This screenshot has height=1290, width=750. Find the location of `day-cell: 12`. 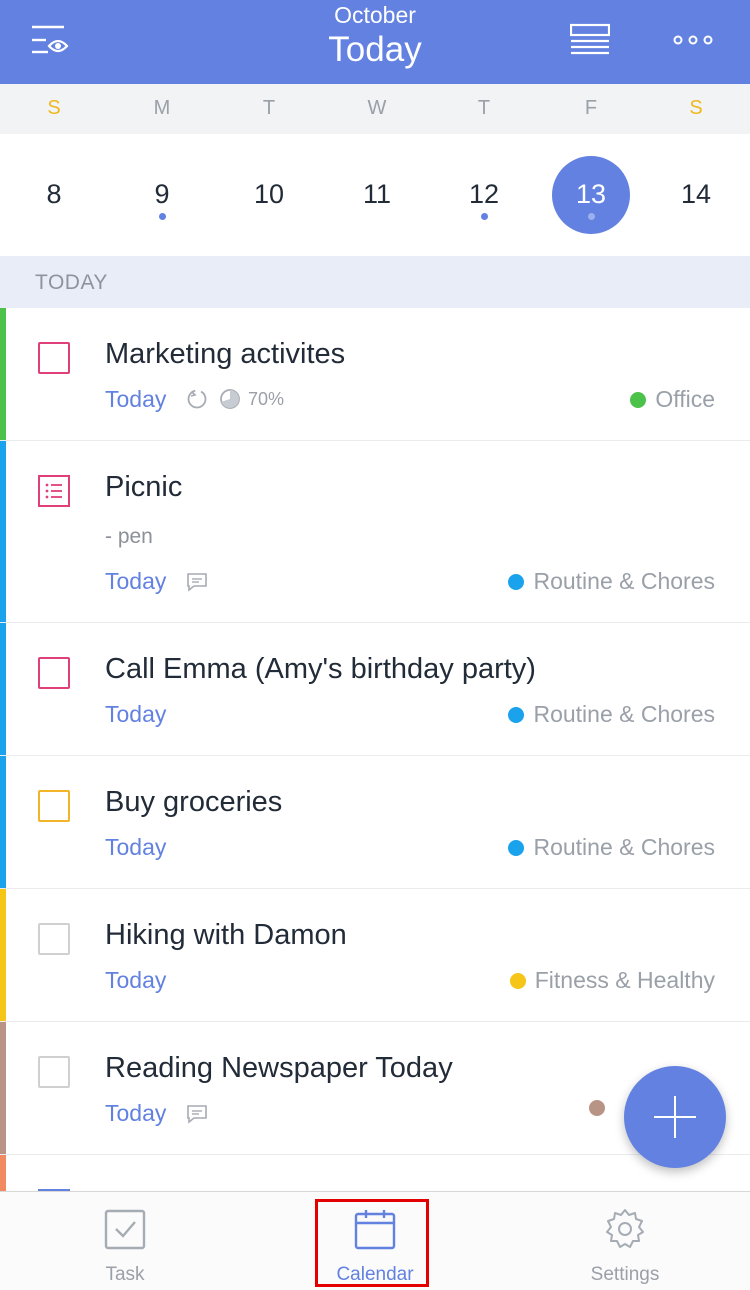

day-cell: 12 is located at coordinates (484, 195).